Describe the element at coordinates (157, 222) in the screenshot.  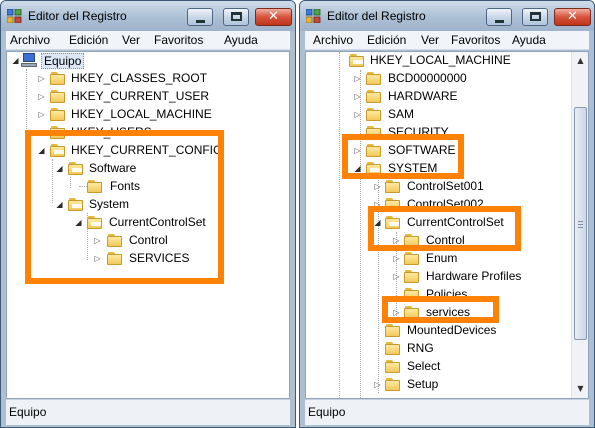
I see `tree-node-label: CurrentControlSet` at that location.